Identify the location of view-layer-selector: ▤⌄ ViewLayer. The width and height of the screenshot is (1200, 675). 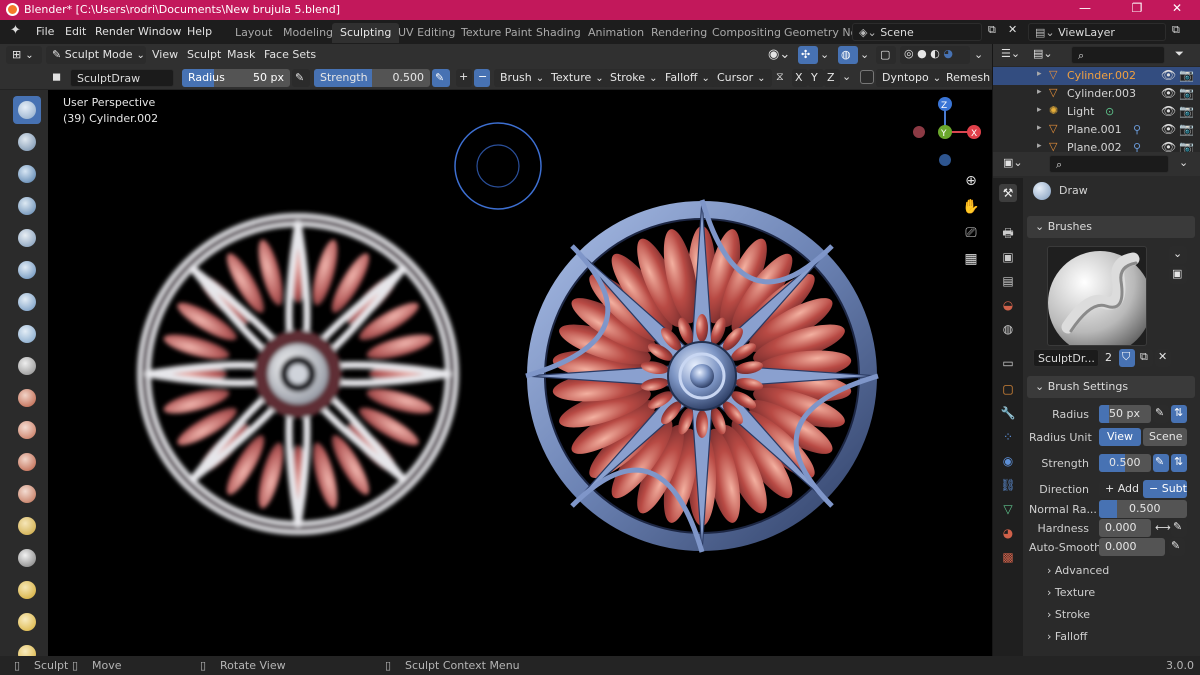
(1097, 32).